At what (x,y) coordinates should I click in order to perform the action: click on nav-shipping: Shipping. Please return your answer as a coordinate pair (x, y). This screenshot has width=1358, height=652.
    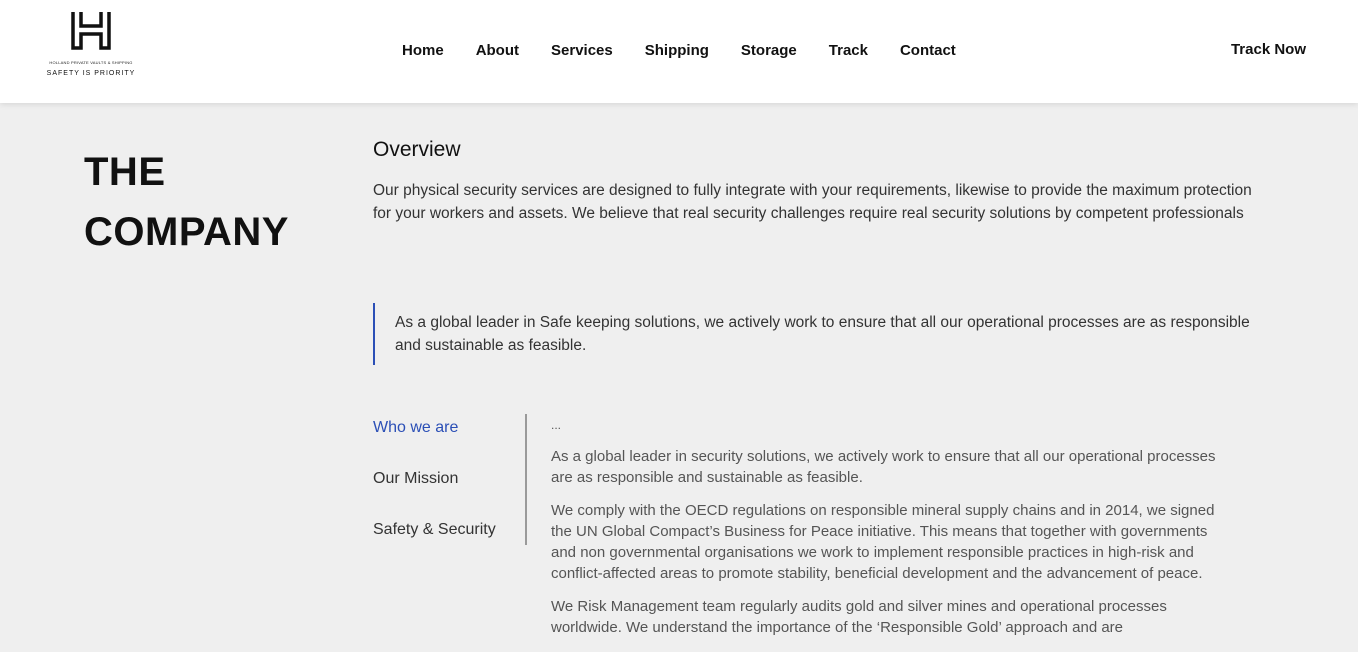
    Looking at the image, I should click on (677, 50).